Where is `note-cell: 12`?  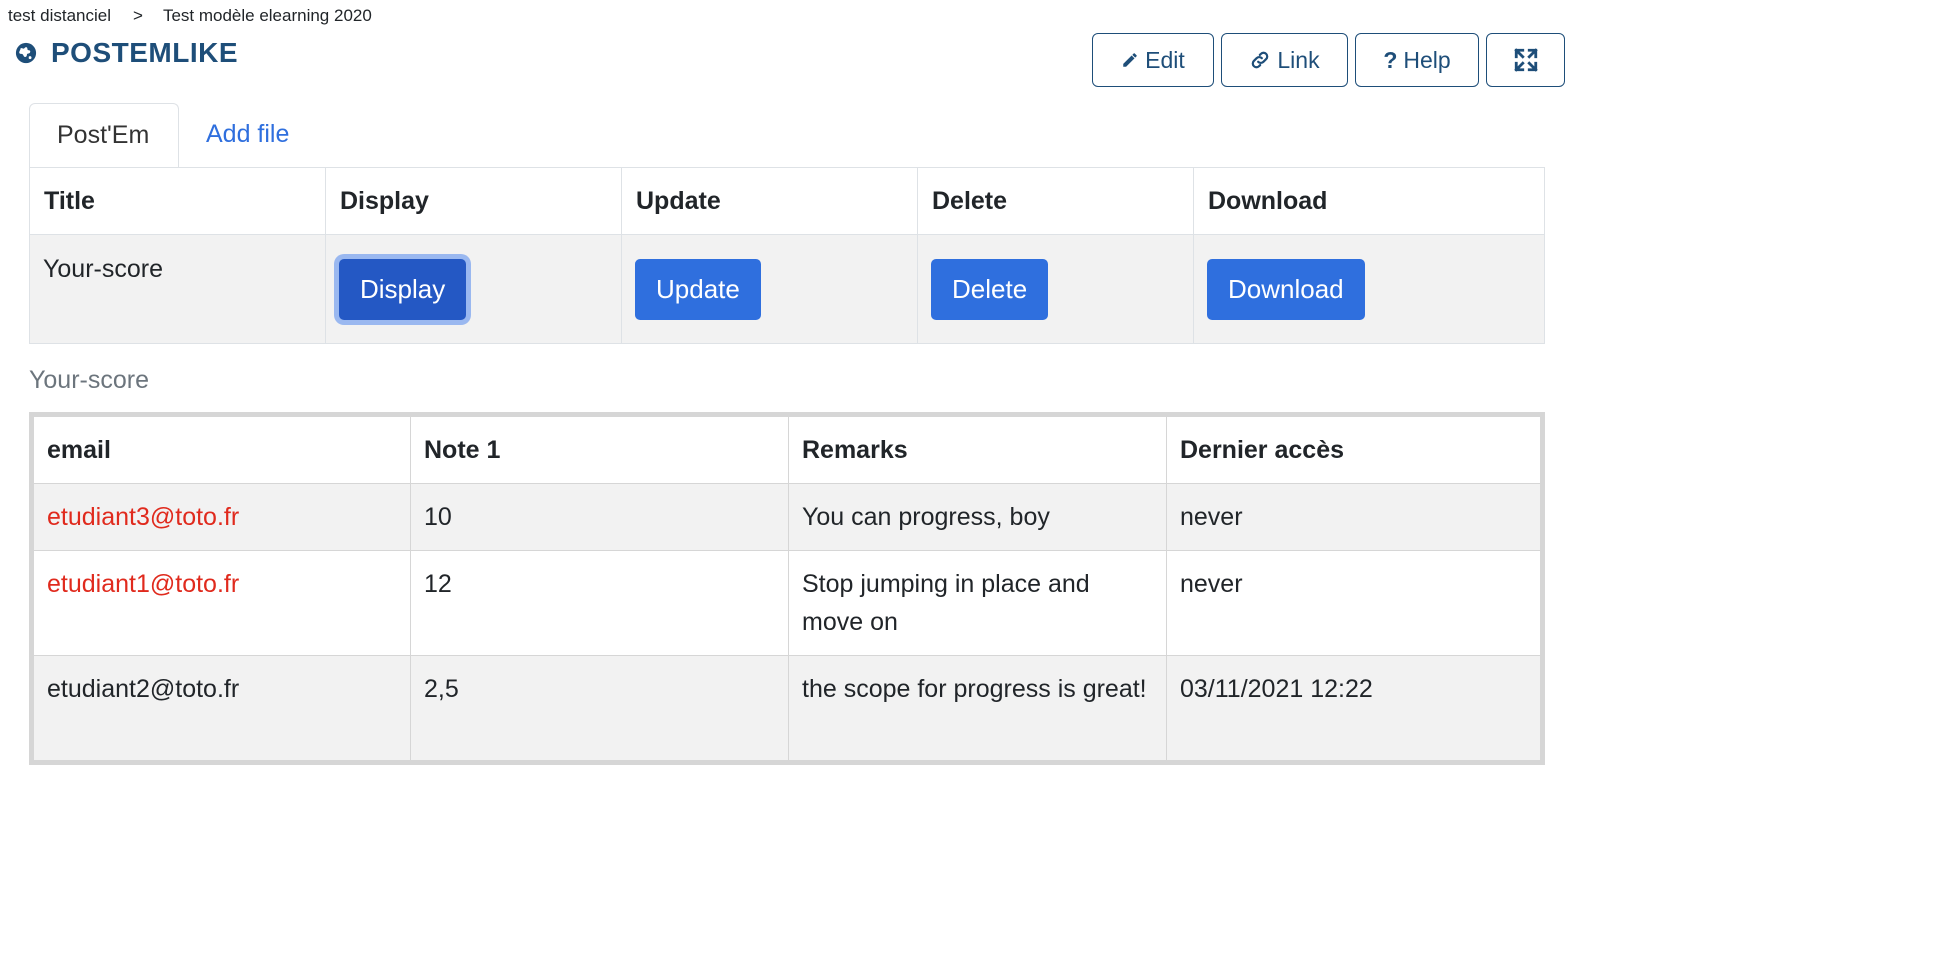 note-cell: 12 is located at coordinates (599, 603).